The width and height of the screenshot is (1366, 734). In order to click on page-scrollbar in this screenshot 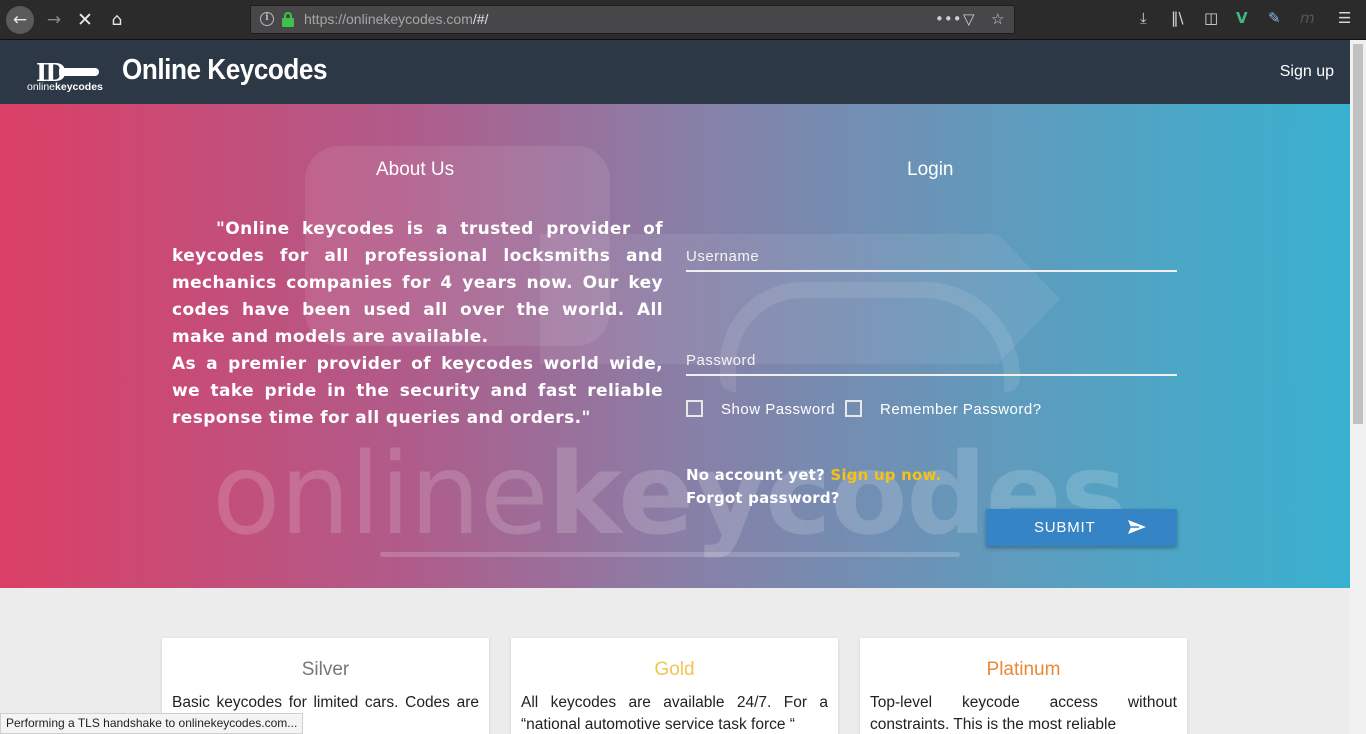, I will do `click(1358, 387)`.